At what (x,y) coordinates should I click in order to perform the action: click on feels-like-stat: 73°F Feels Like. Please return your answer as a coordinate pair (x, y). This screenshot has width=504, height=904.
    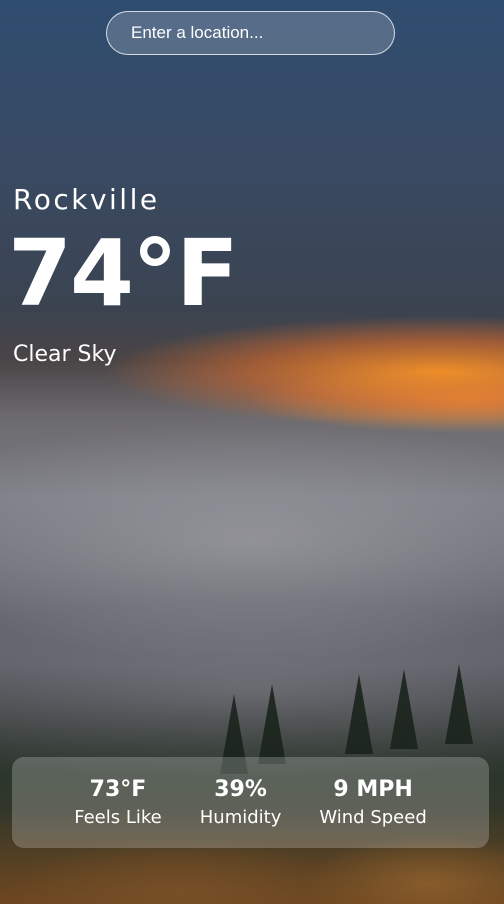
    Looking at the image, I should click on (118, 803).